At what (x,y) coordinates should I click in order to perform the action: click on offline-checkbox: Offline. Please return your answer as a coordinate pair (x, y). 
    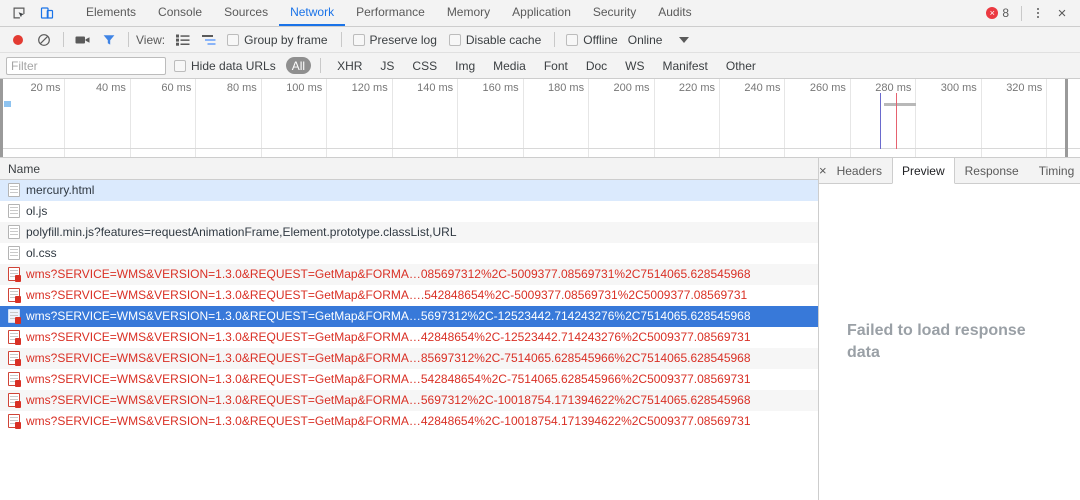
    Looking at the image, I should click on (592, 40).